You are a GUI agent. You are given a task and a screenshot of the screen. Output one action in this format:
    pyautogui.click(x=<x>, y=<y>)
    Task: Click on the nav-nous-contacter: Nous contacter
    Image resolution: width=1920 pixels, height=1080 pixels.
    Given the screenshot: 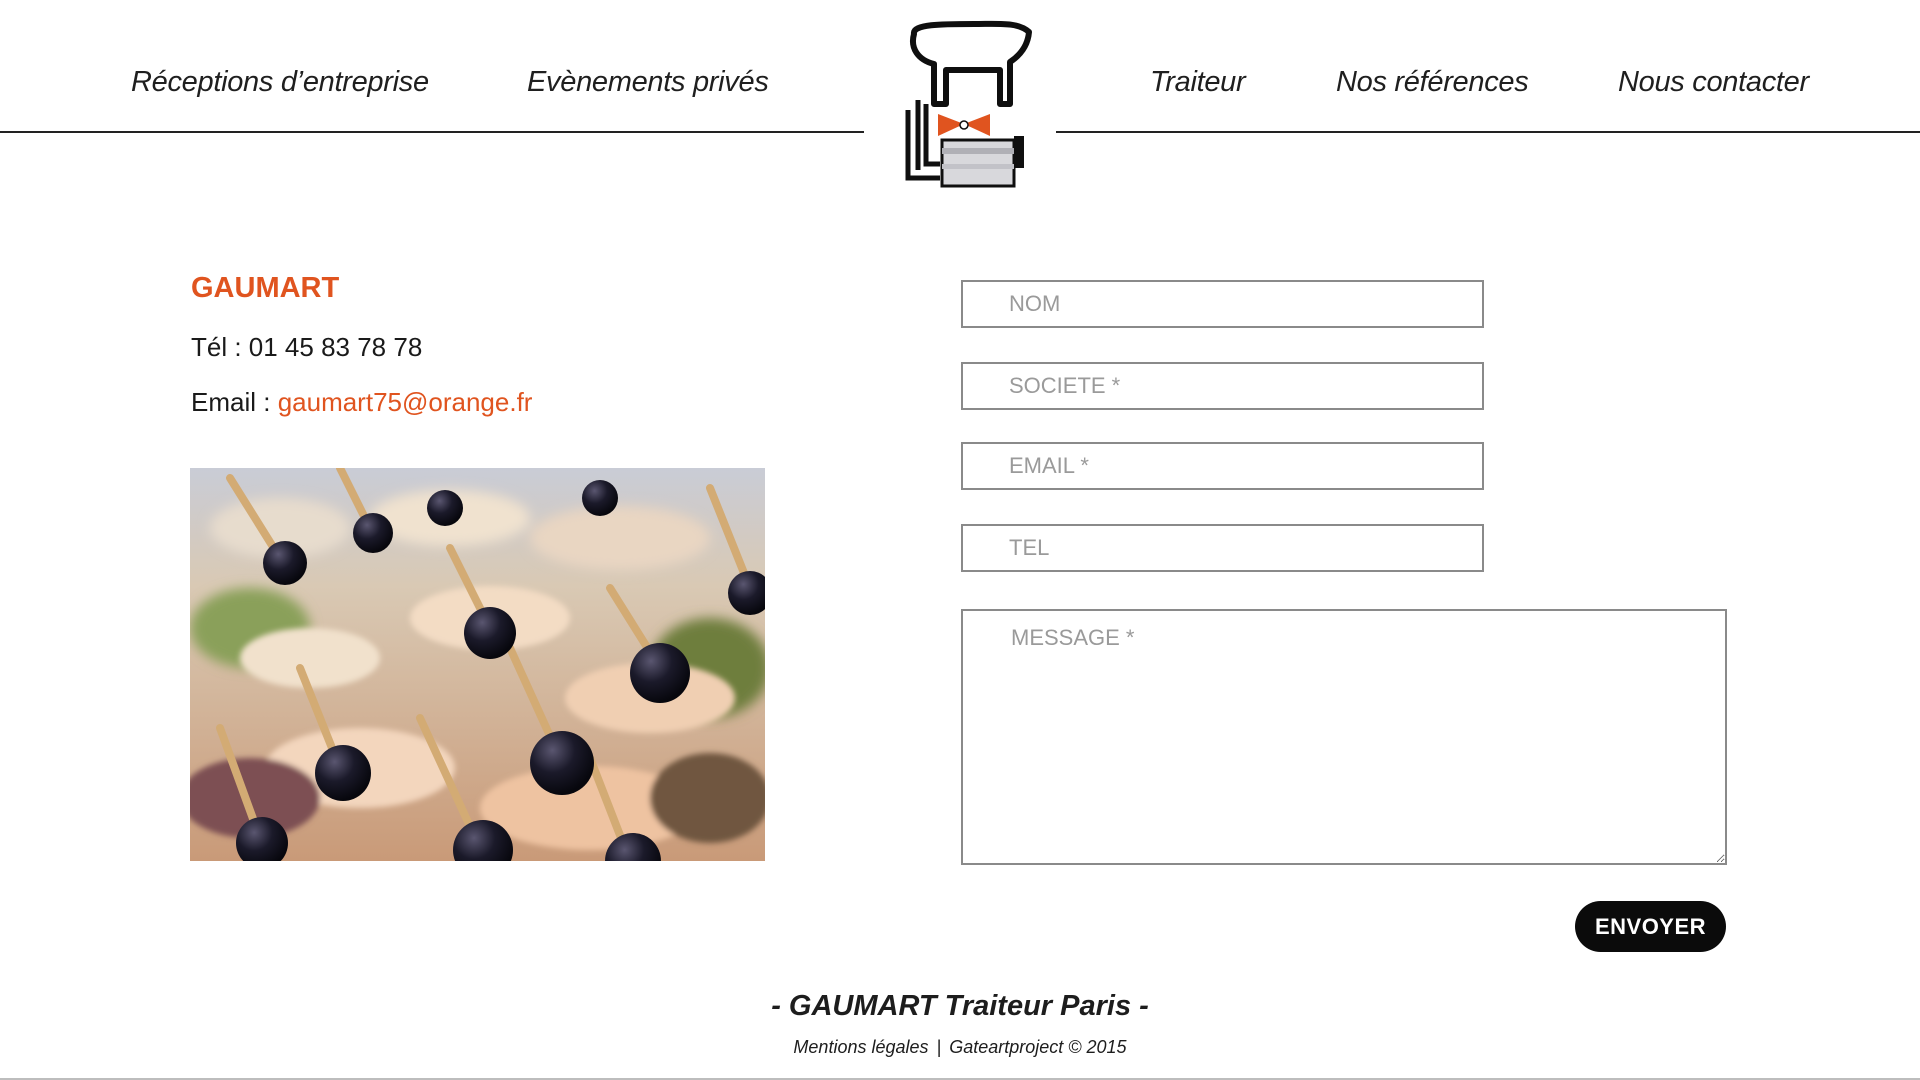 What is the action you would take?
    pyautogui.click(x=1713, y=82)
    